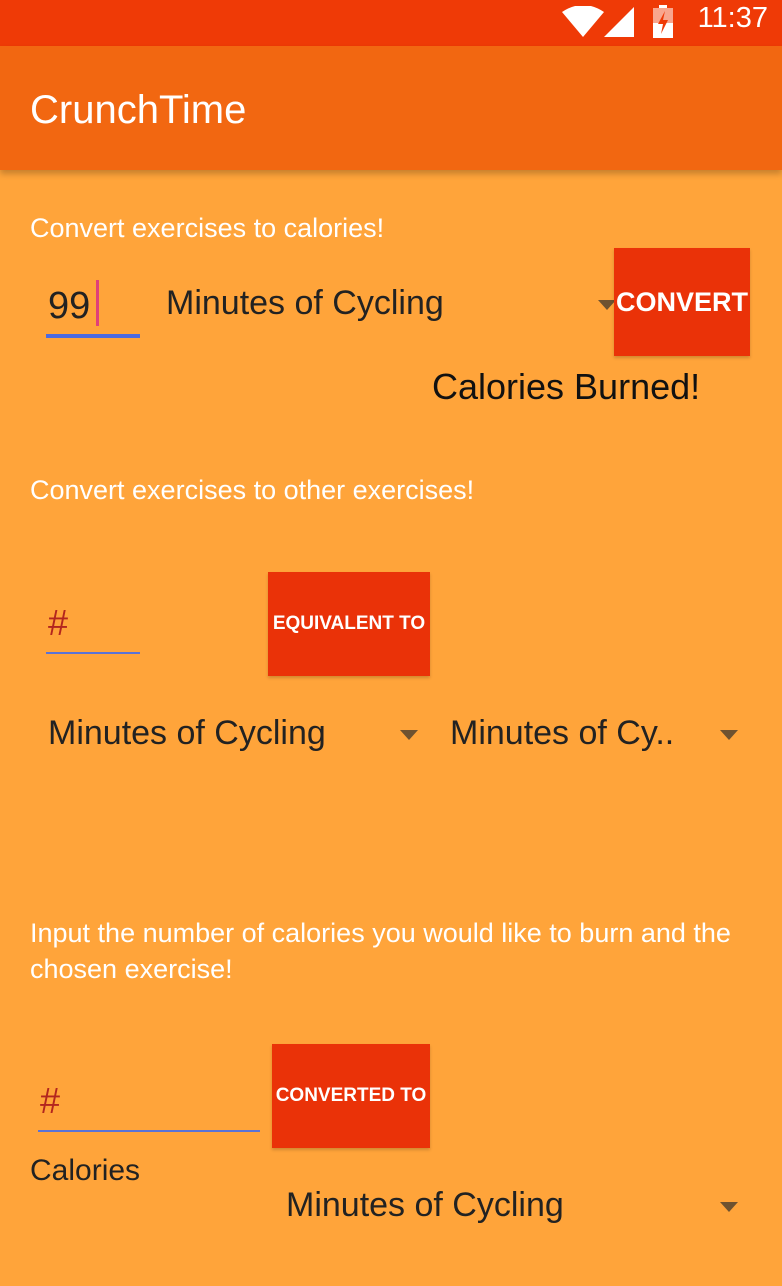 The height and width of the screenshot is (1286, 782). Describe the element at coordinates (583, 21) in the screenshot. I see `wifi-icon` at that location.